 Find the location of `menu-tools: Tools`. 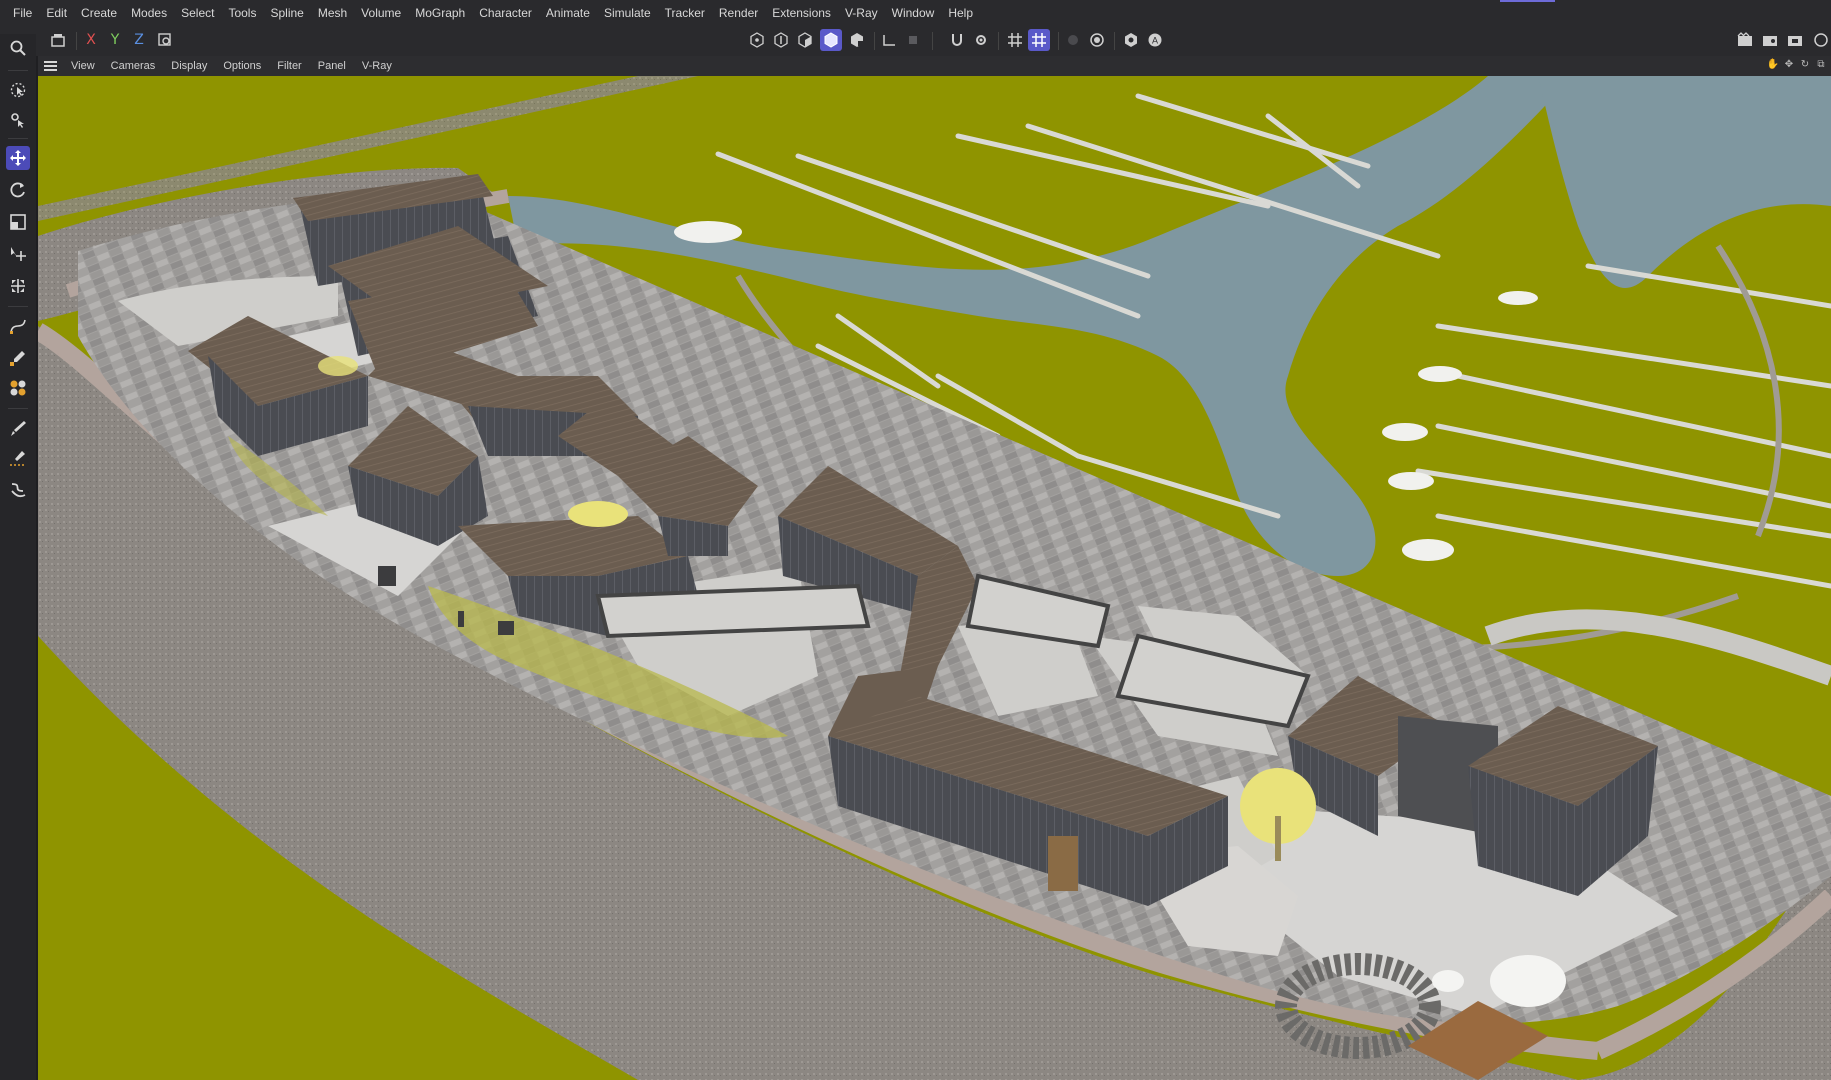

menu-tools: Tools is located at coordinates (242, 13).